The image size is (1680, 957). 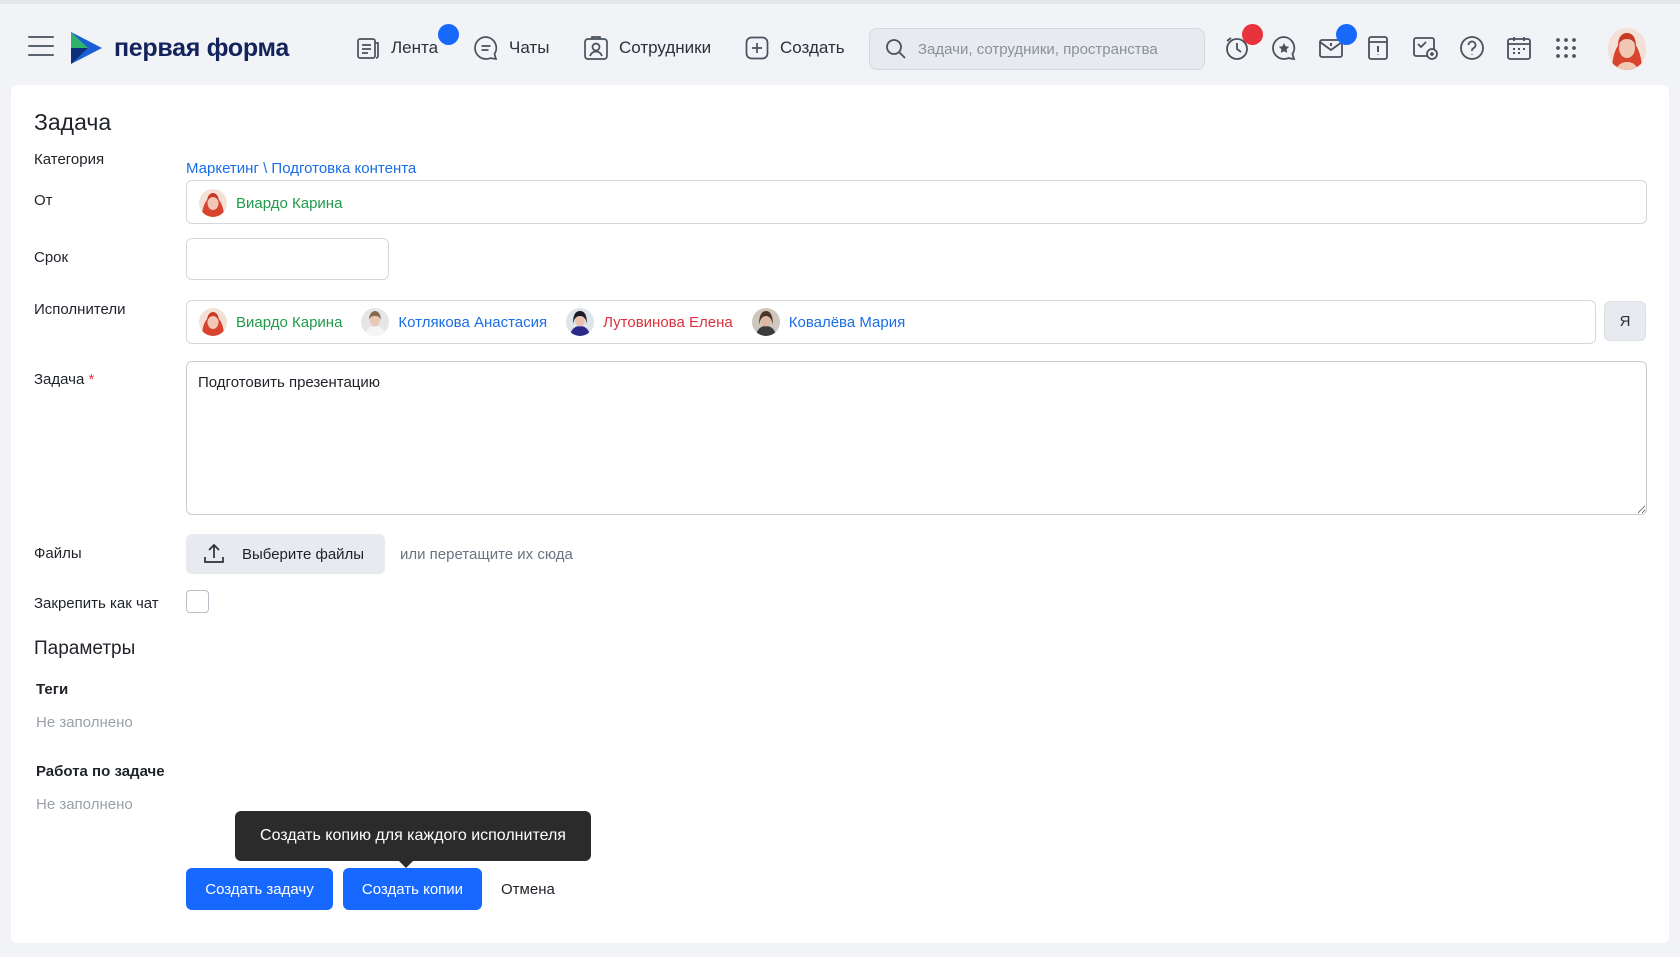 I want to click on reminders-button: 4, so click(x=1243, y=43).